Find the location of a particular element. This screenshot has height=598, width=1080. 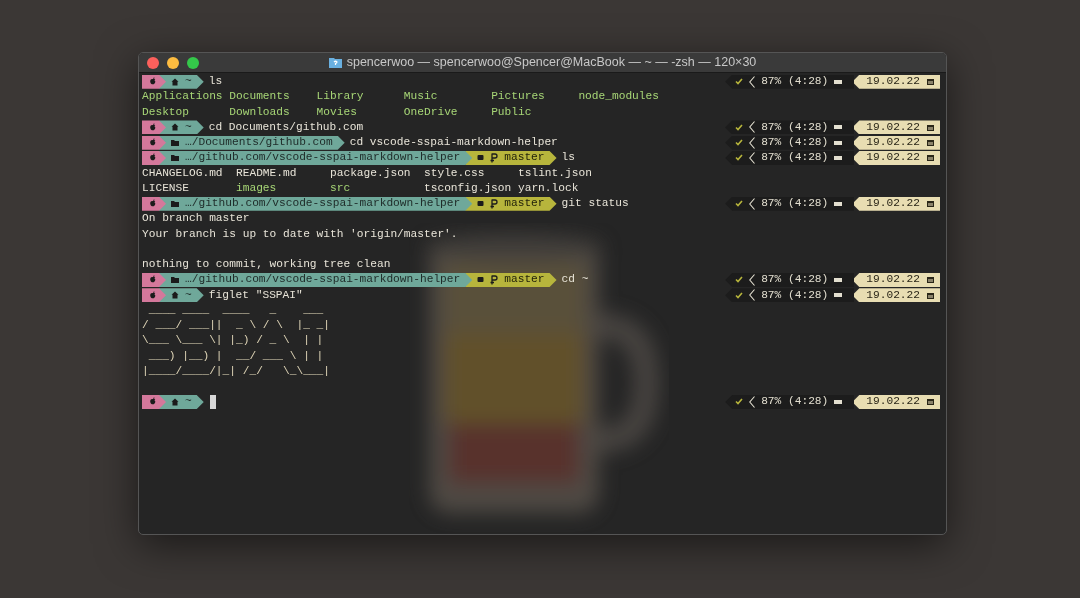

zoom-button is located at coordinates (193, 62).